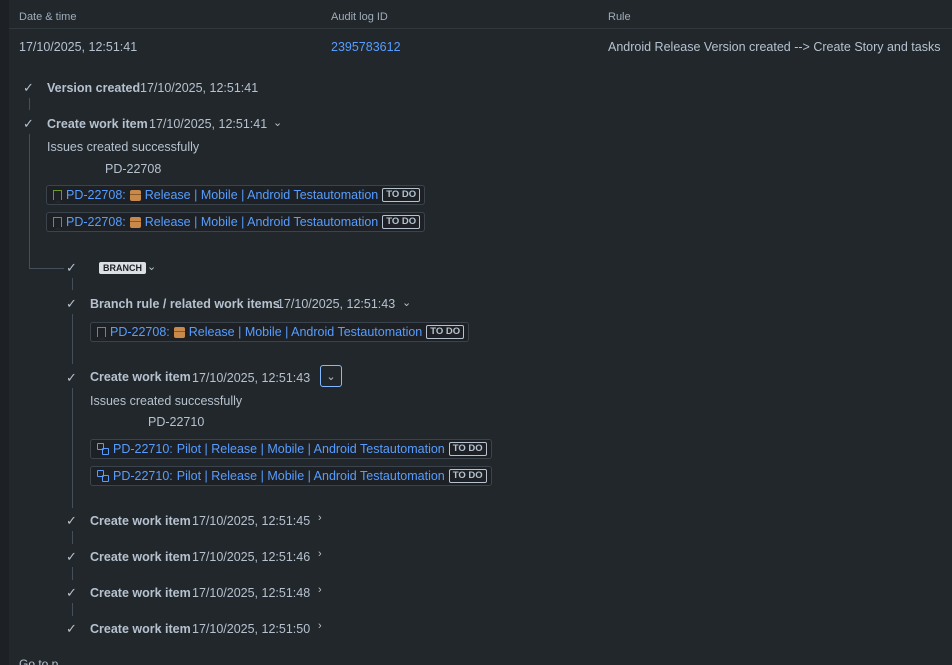  I want to click on column-header-audit-id: Audit log ID, so click(359, 17).